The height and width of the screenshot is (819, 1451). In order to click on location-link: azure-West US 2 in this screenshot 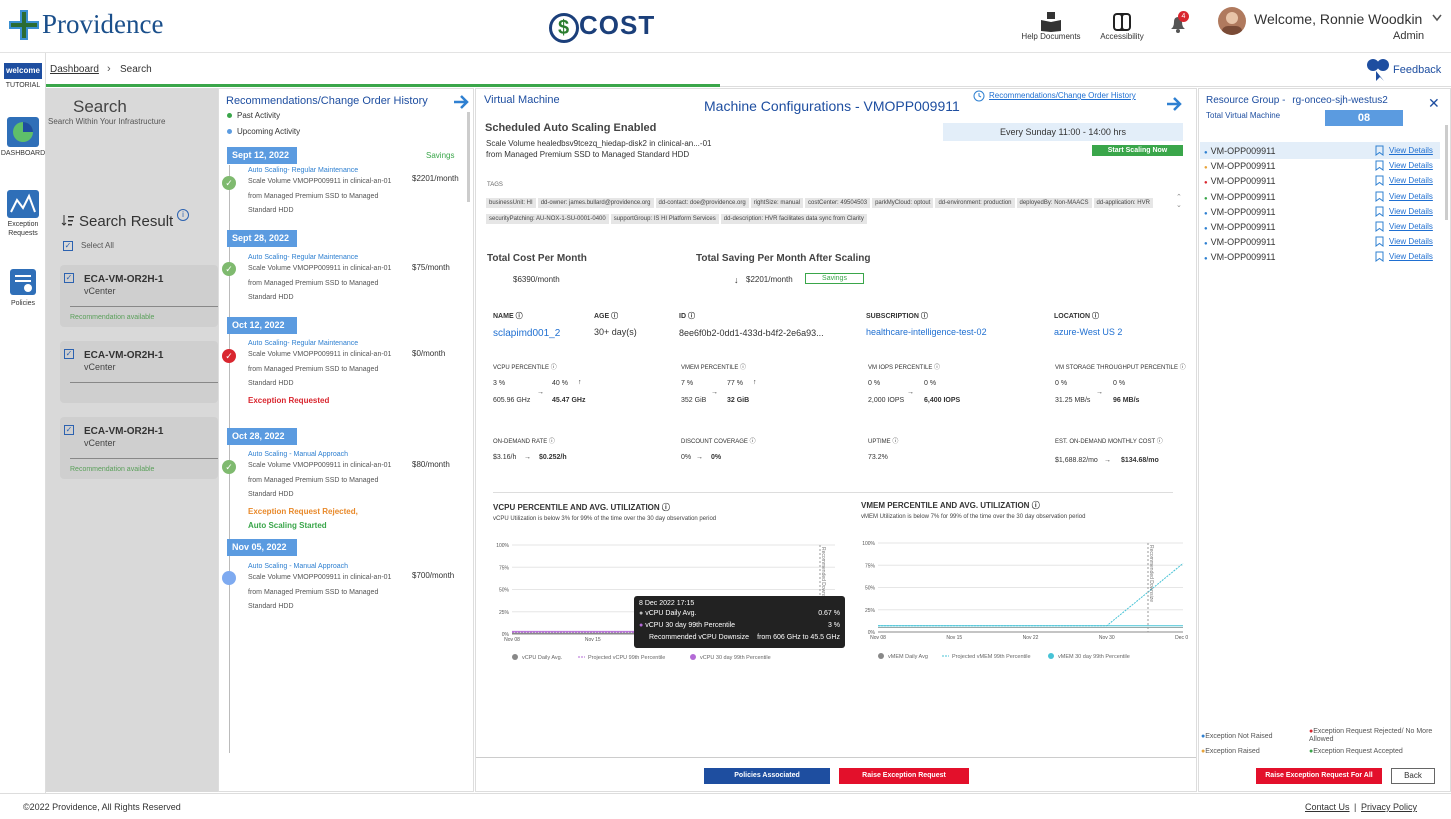, I will do `click(1088, 332)`.